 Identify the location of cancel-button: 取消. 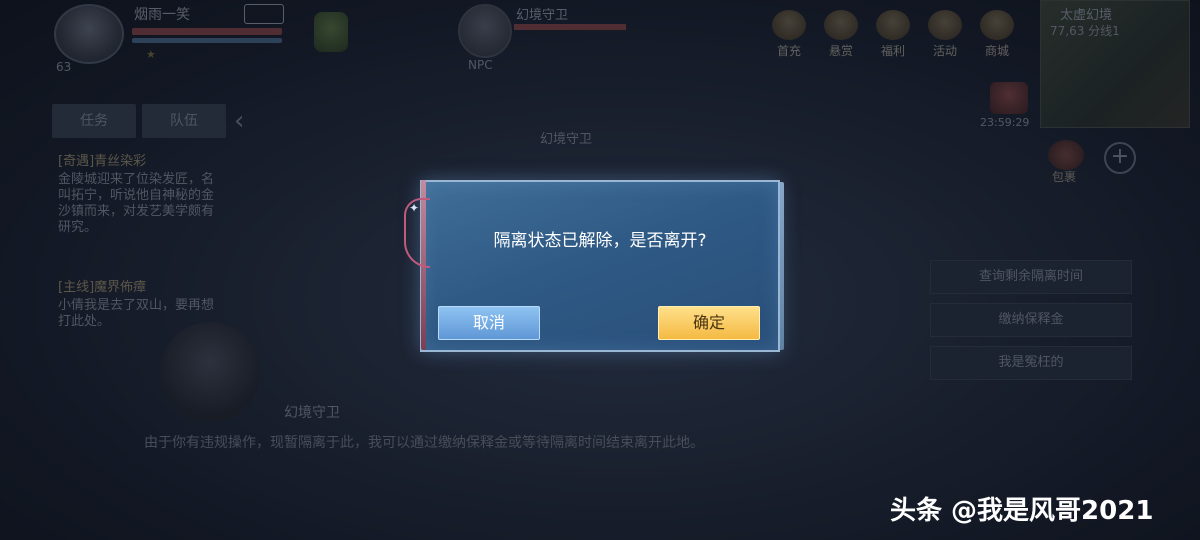
(489, 323).